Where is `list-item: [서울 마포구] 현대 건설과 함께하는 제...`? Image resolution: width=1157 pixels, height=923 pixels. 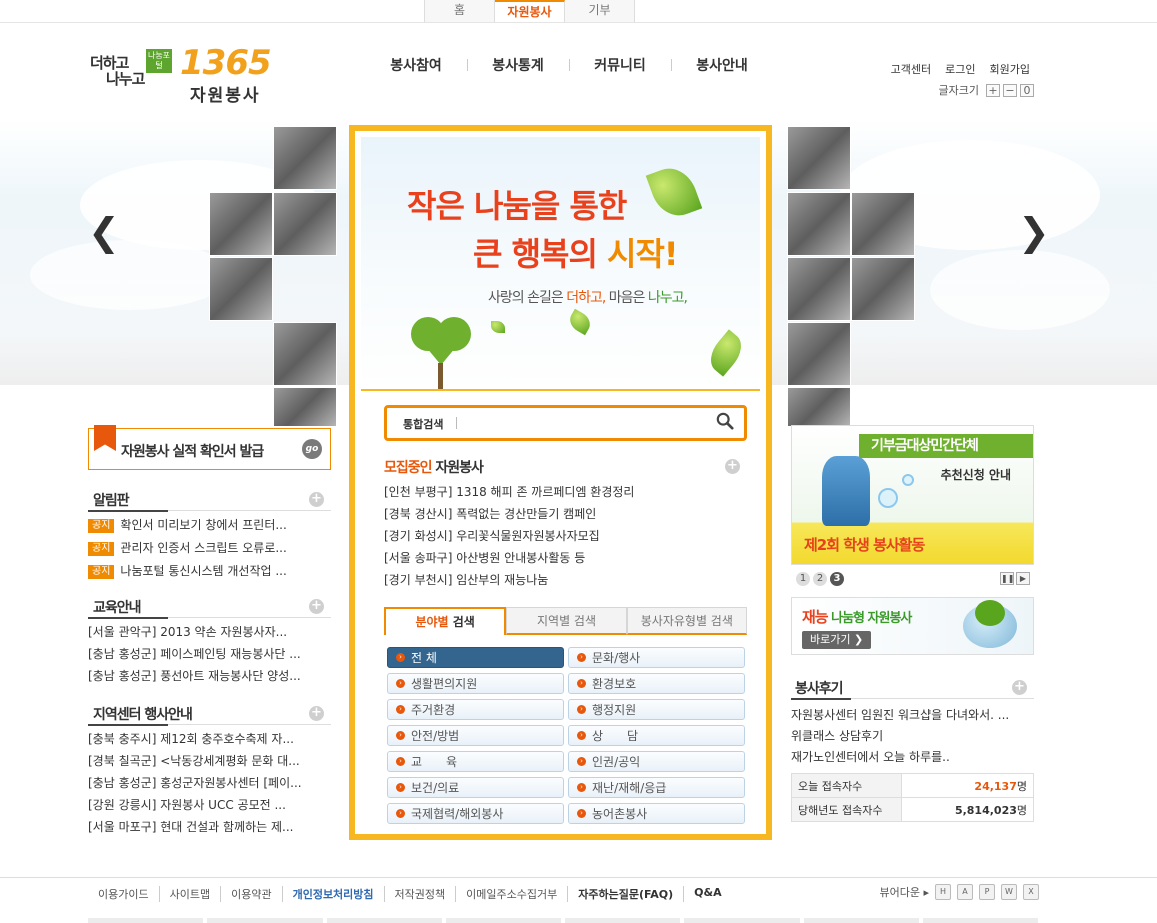
list-item: [서울 마포구] 현대 건설과 함께하는 제... is located at coordinates (195, 827).